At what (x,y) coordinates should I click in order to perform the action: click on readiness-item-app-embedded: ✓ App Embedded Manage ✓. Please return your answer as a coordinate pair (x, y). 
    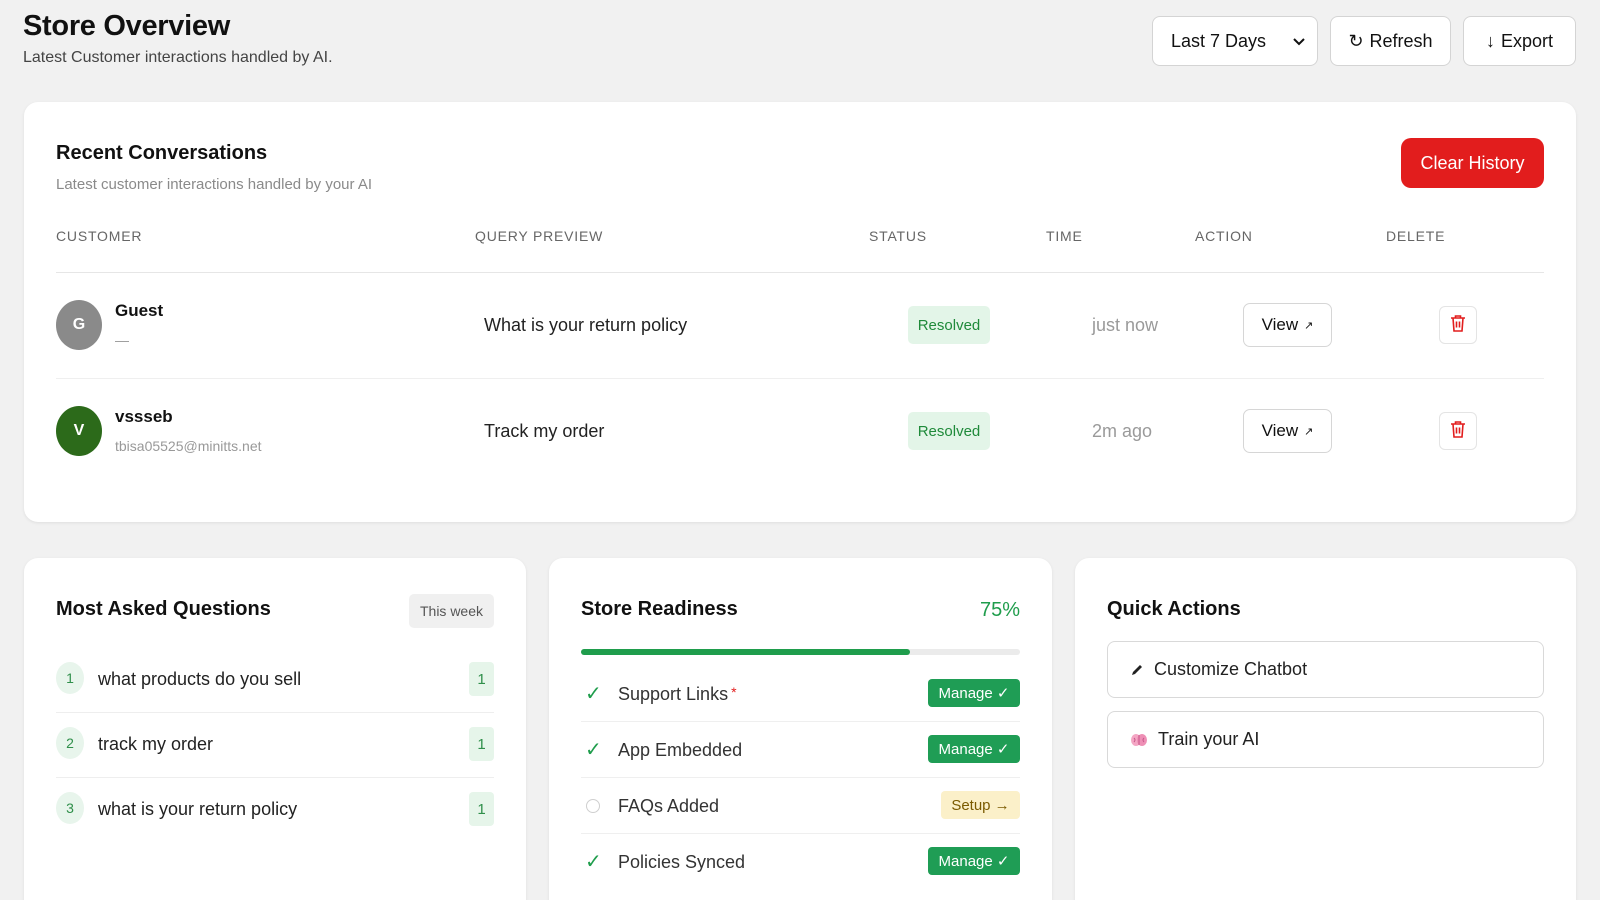
    Looking at the image, I should click on (800, 750).